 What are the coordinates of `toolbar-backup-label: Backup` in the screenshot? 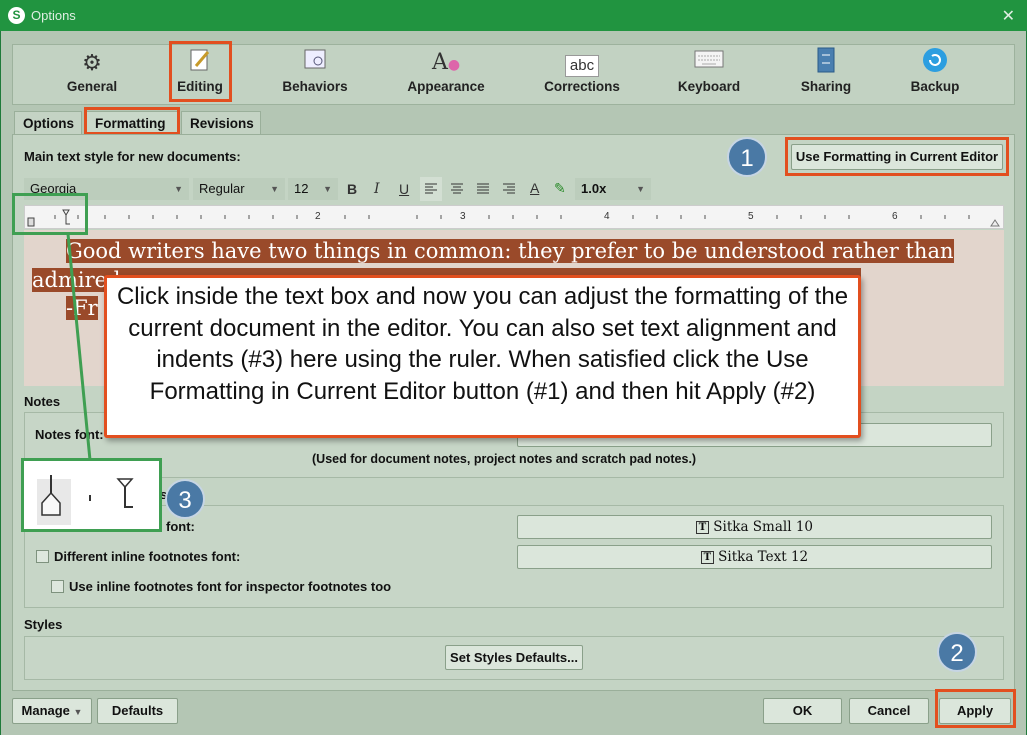 It's located at (935, 86).